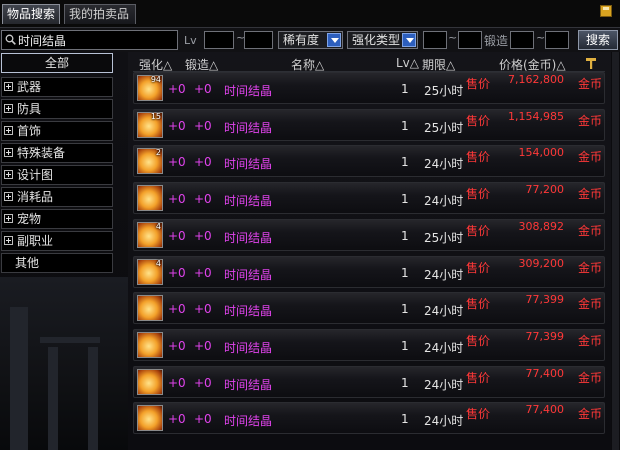 The width and height of the screenshot is (620, 450). I want to click on category-label: 首饰, so click(29, 131).